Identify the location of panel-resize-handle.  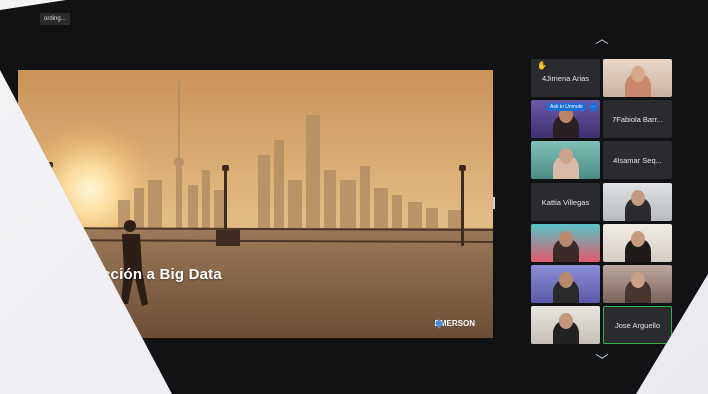
(494, 203).